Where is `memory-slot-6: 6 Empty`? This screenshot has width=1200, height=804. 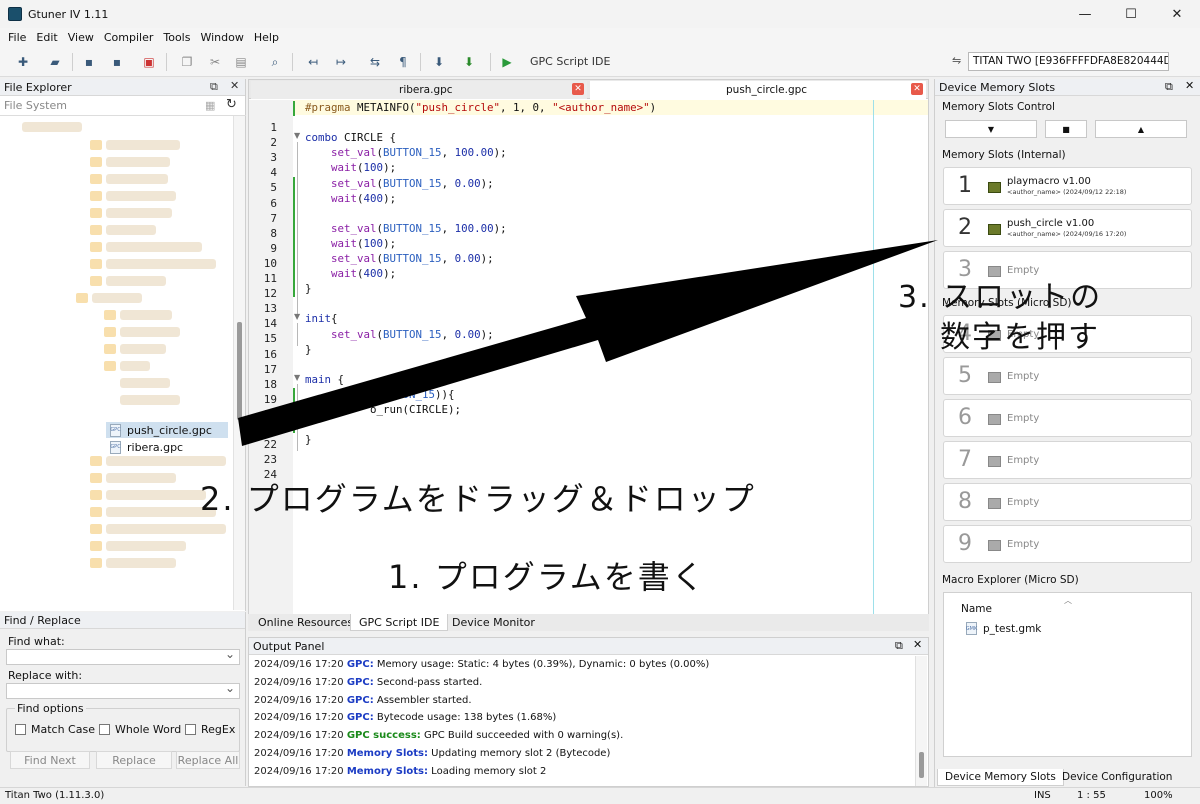
memory-slot-6: 6 Empty is located at coordinates (1067, 418).